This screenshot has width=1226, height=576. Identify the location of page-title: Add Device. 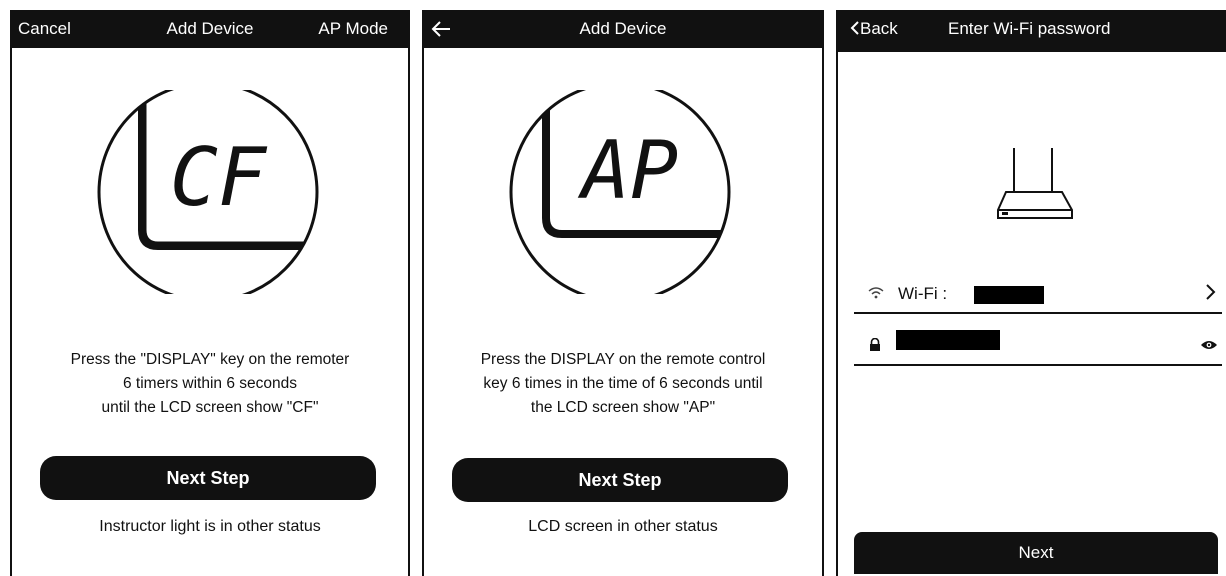
(623, 28).